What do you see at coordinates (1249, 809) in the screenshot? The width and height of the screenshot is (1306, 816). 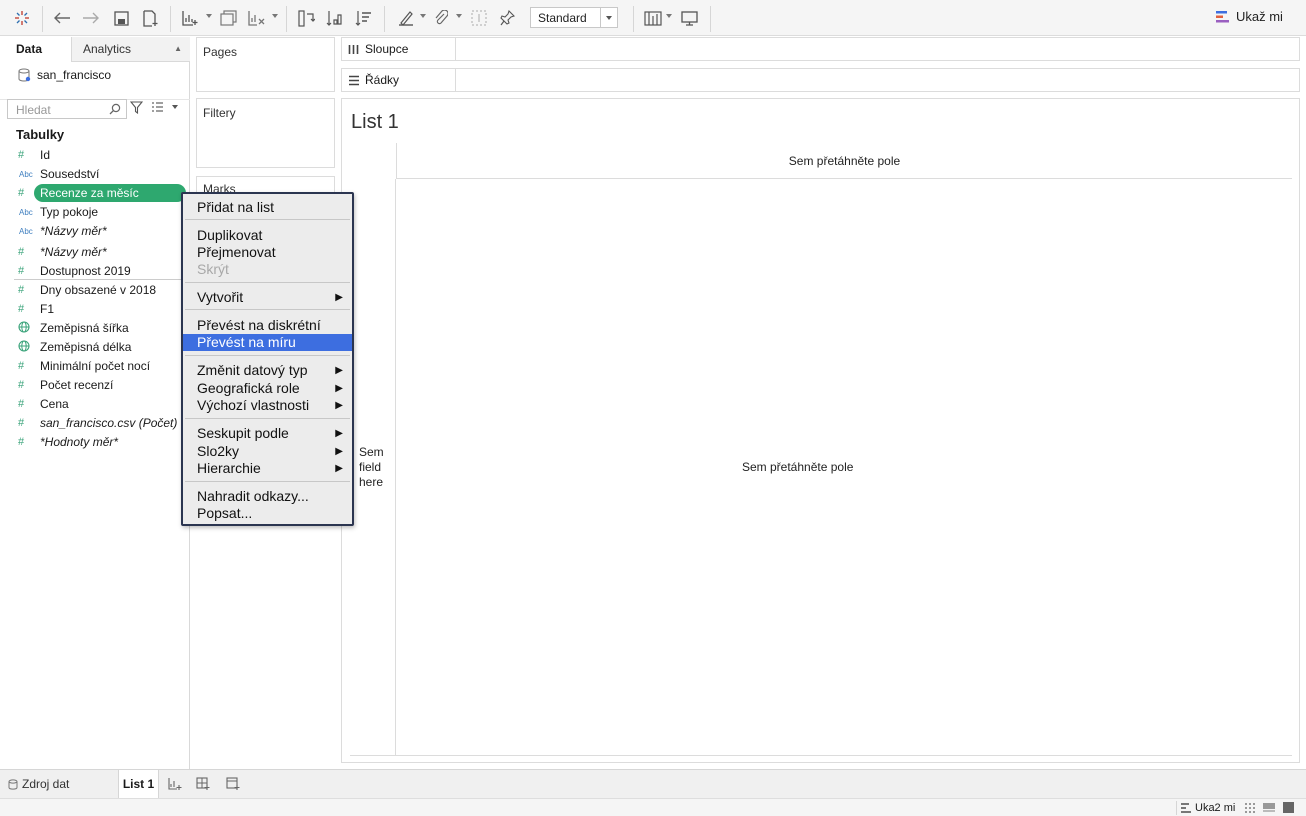 I see `grid-view-icon` at bounding box center [1249, 809].